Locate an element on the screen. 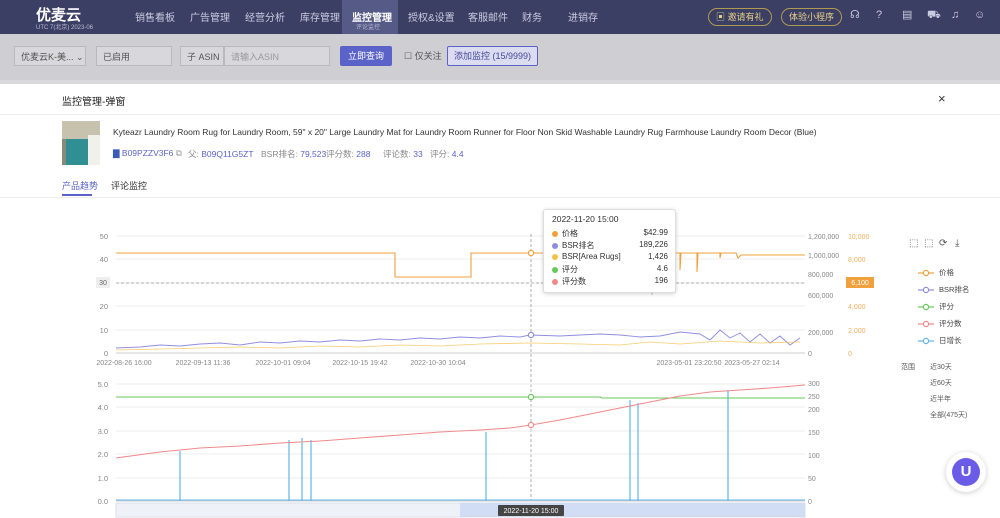 The height and width of the screenshot is (518, 1000). top-x-tick: 2023-05-27 02:14 is located at coordinates (751, 363).